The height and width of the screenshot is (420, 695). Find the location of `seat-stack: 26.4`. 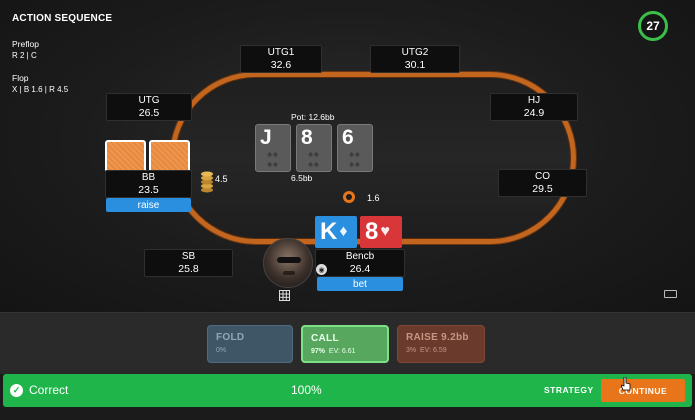

seat-stack: 26.4 is located at coordinates (360, 269).